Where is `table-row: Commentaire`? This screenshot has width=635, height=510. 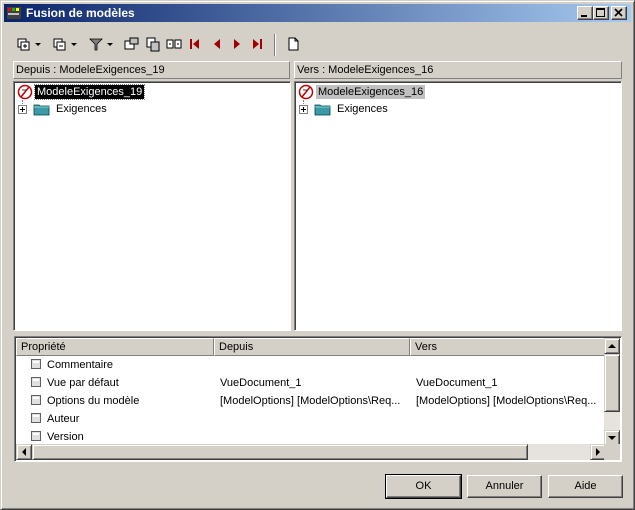 table-row: Commentaire is located at coordinates (311, 365).